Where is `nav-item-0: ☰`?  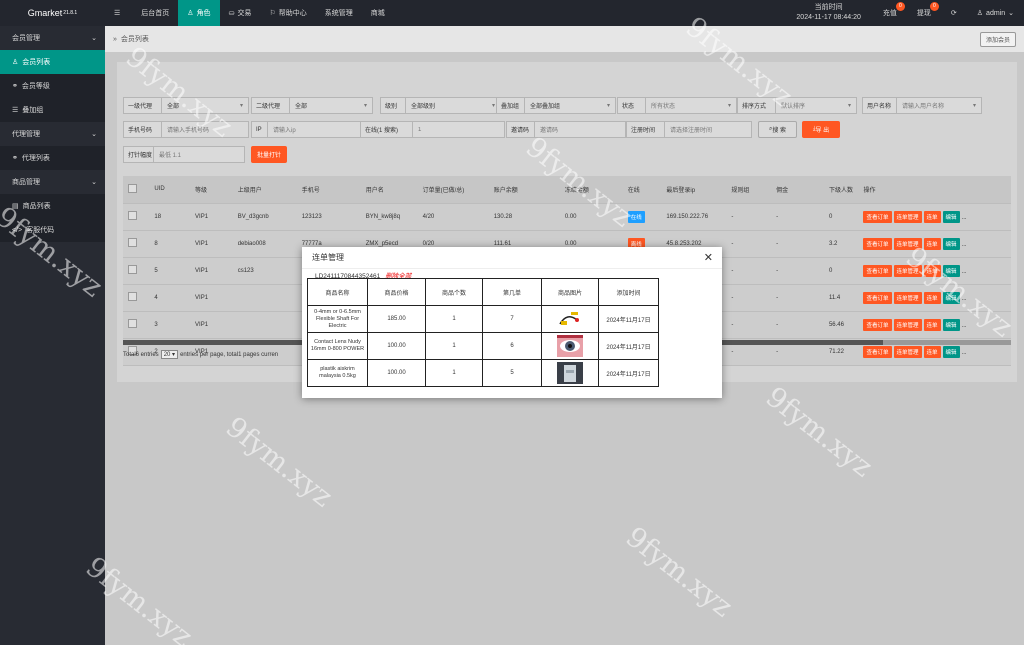 nav-item-0: ☰ is located at coordinates (118, 13).